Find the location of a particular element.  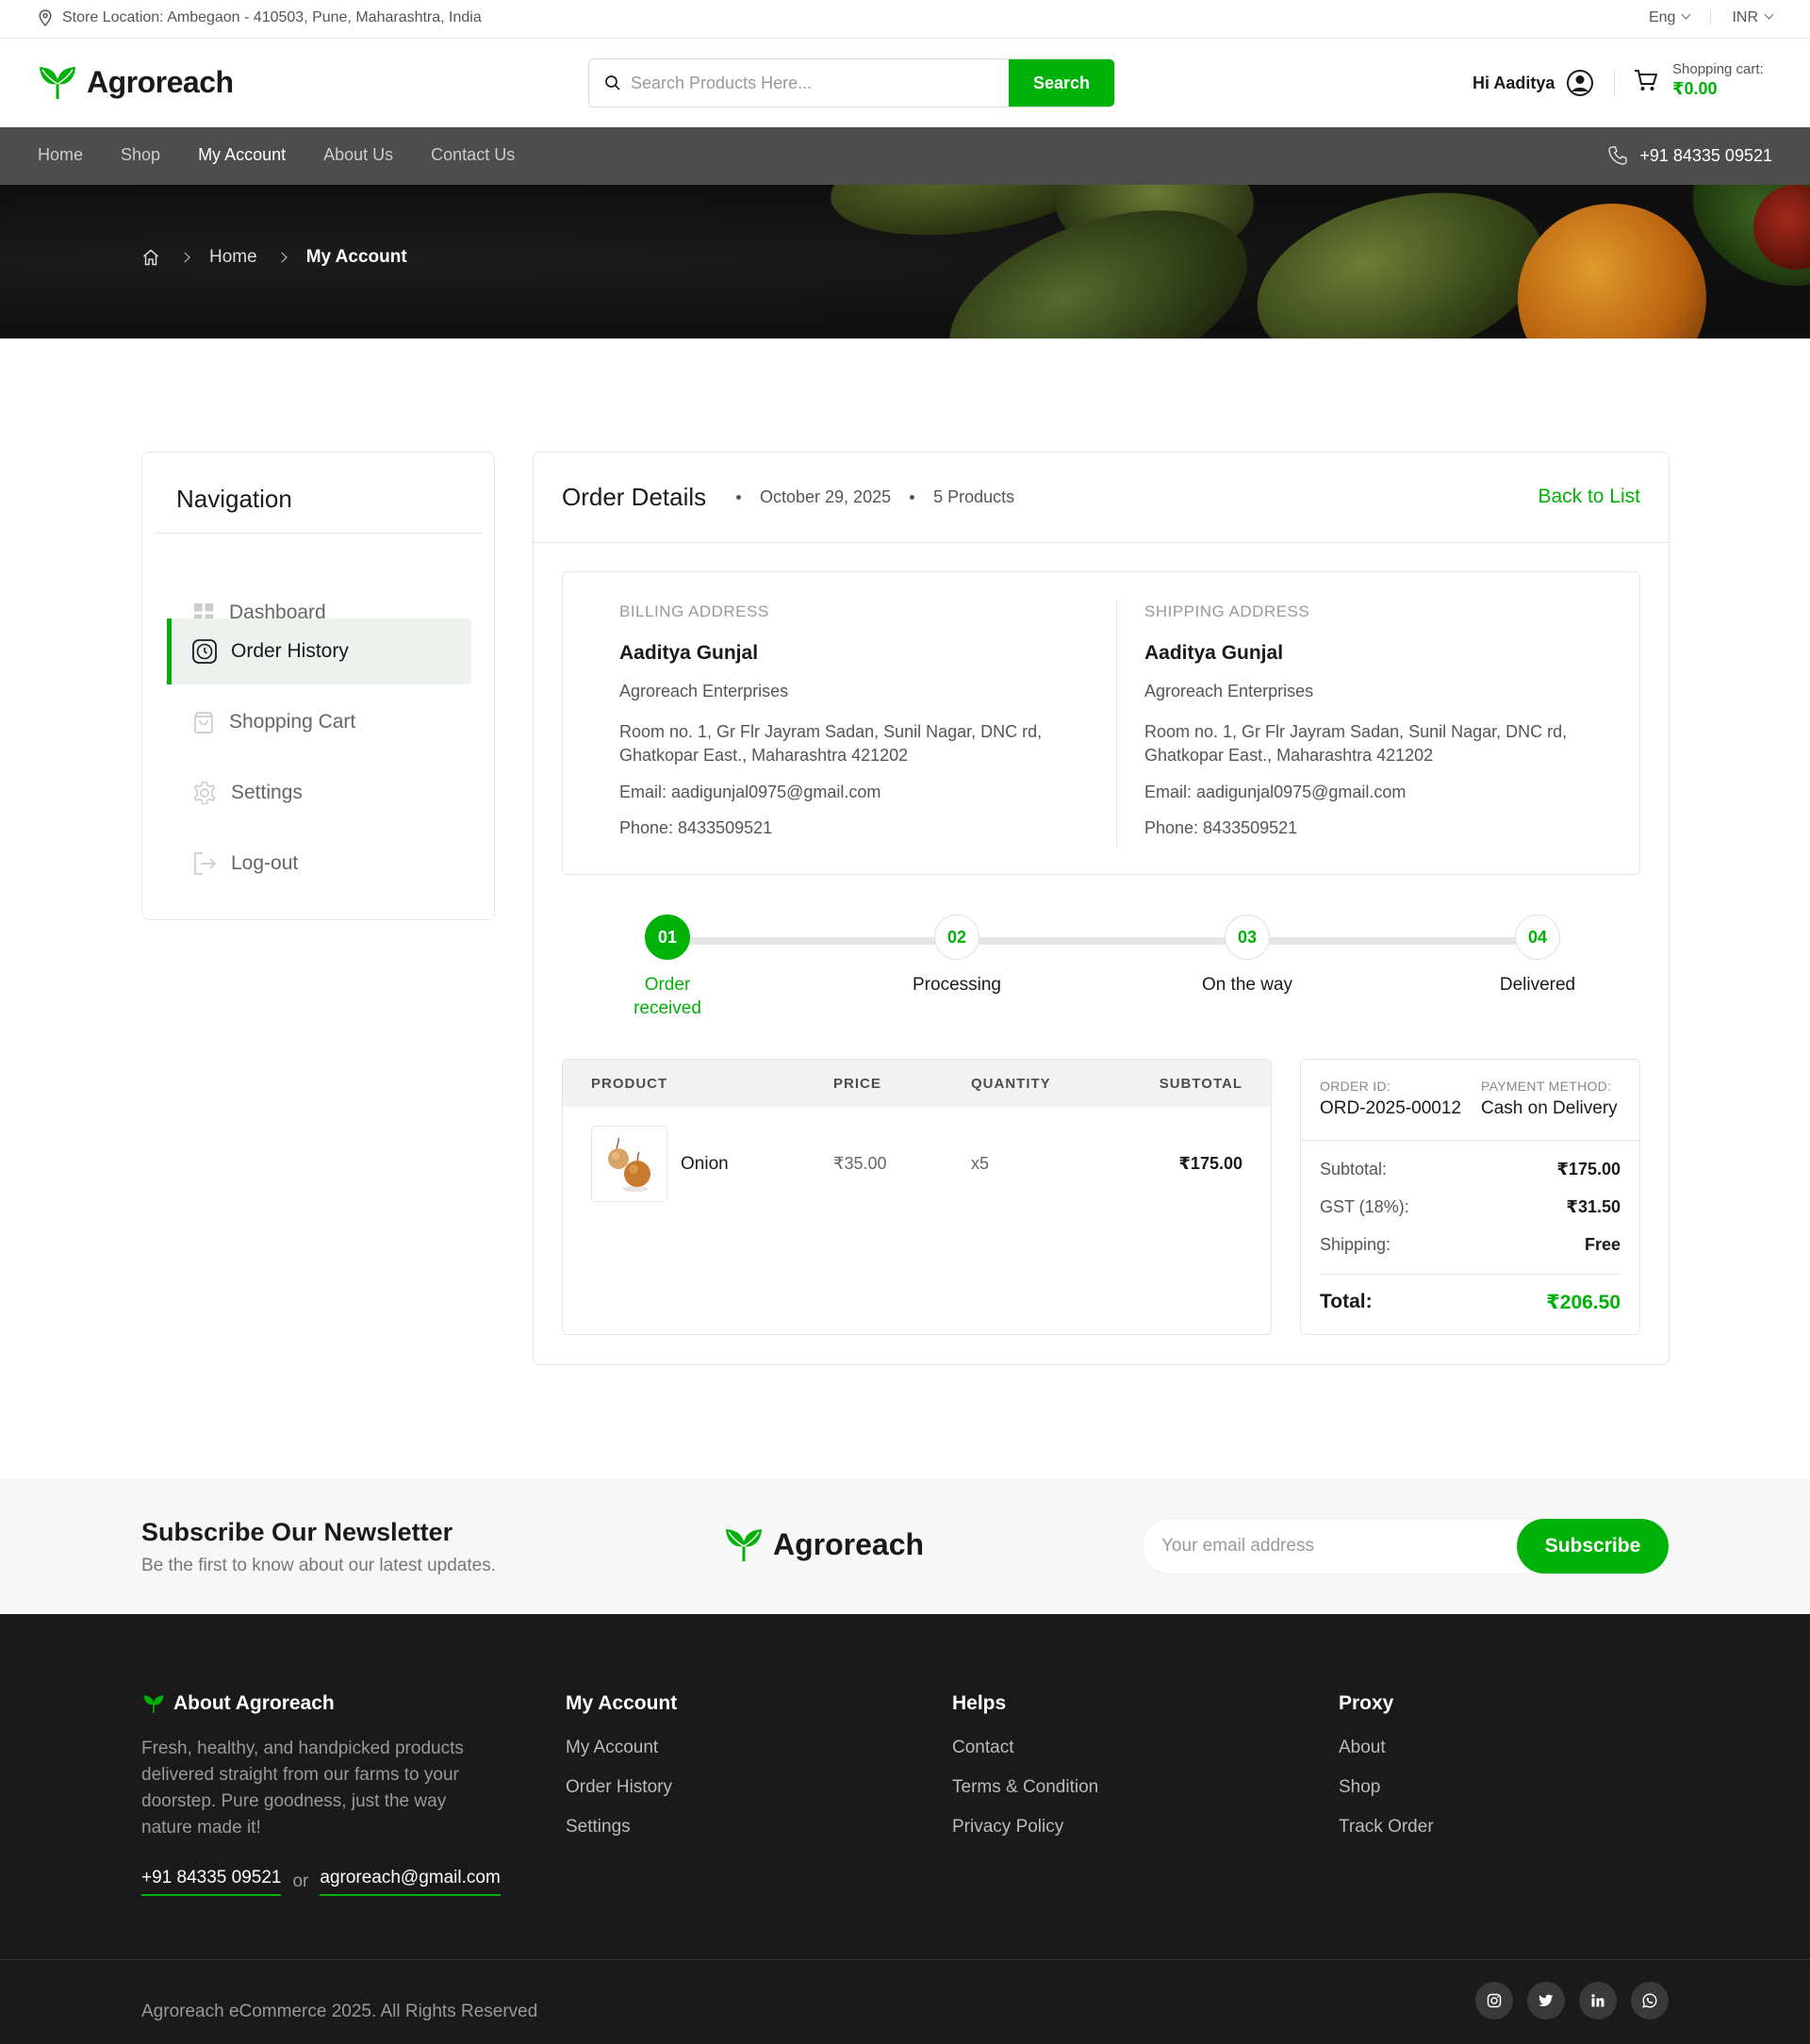

footer-phone-link: +91 84335 09521 is located at coordinates (211, 1882).